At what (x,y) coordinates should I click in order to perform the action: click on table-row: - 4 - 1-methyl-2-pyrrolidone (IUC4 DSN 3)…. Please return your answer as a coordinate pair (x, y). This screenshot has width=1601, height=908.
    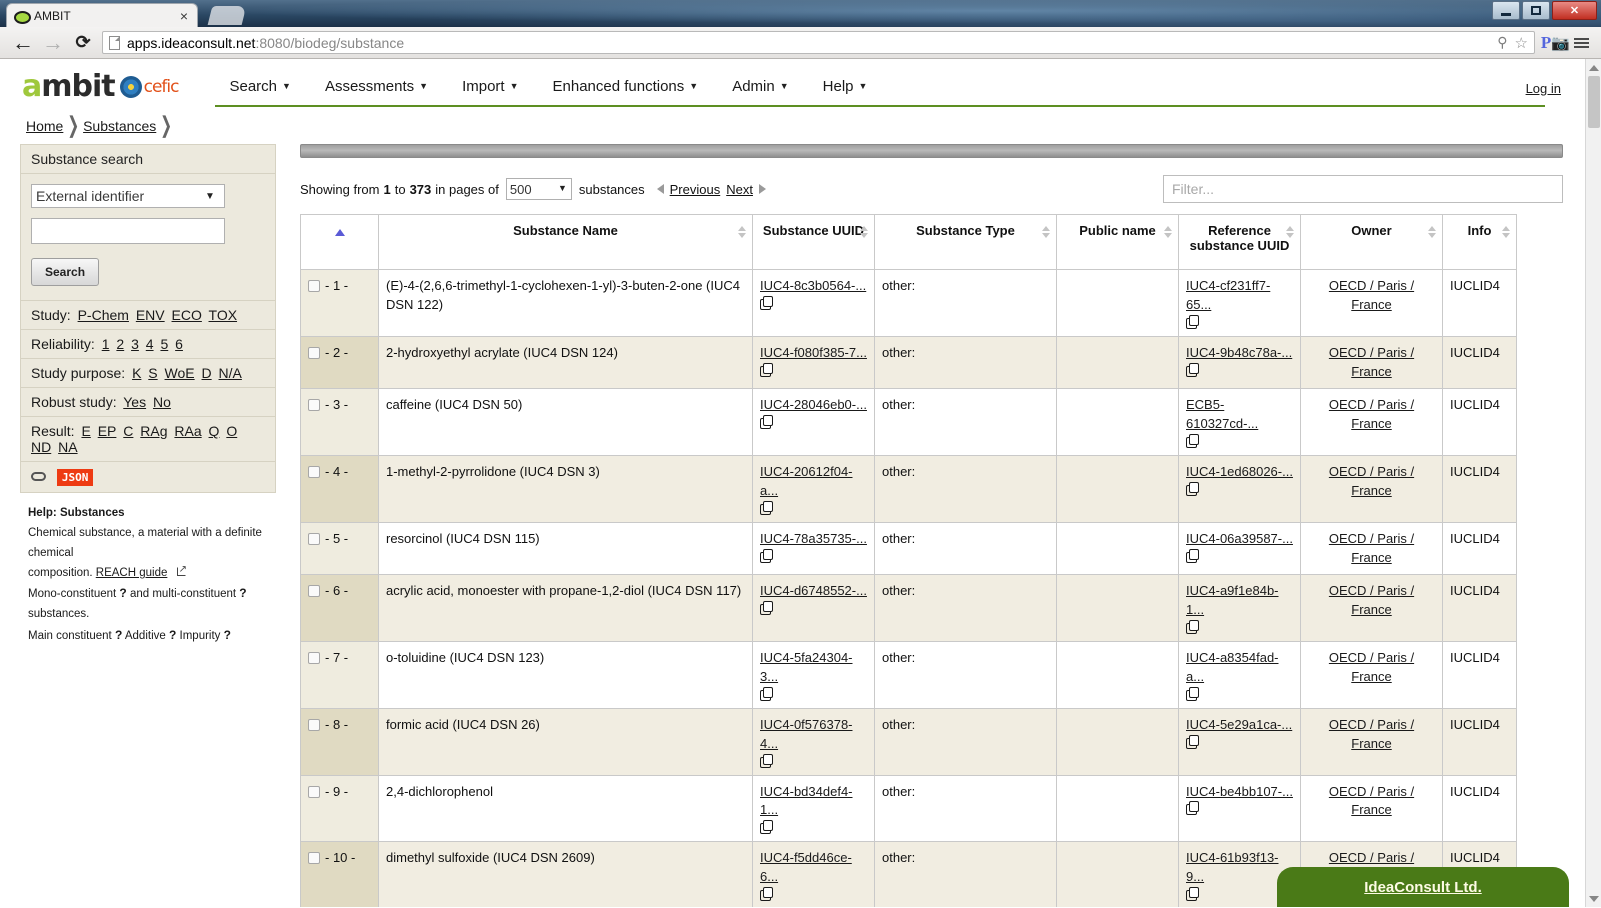
    Looking at the image, I should click on (908, 489).